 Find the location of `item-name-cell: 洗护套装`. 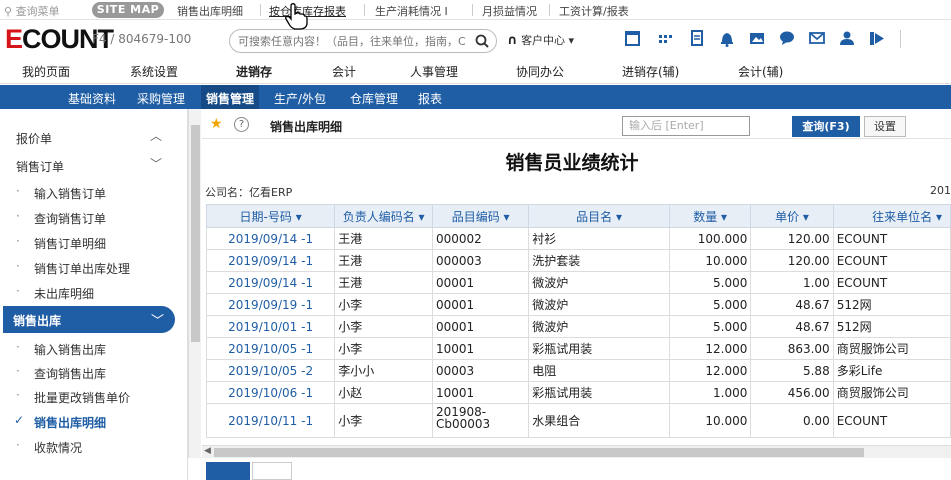

item-name-cell: 洗护套装 is located at coordinates (599, 260).